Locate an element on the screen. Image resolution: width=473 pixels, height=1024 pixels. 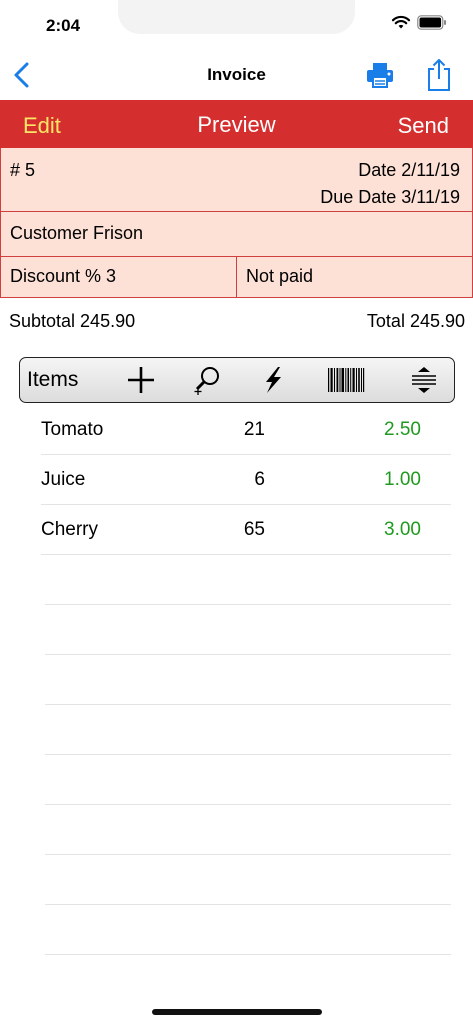
share-icon is located at coordinates (439, 75).